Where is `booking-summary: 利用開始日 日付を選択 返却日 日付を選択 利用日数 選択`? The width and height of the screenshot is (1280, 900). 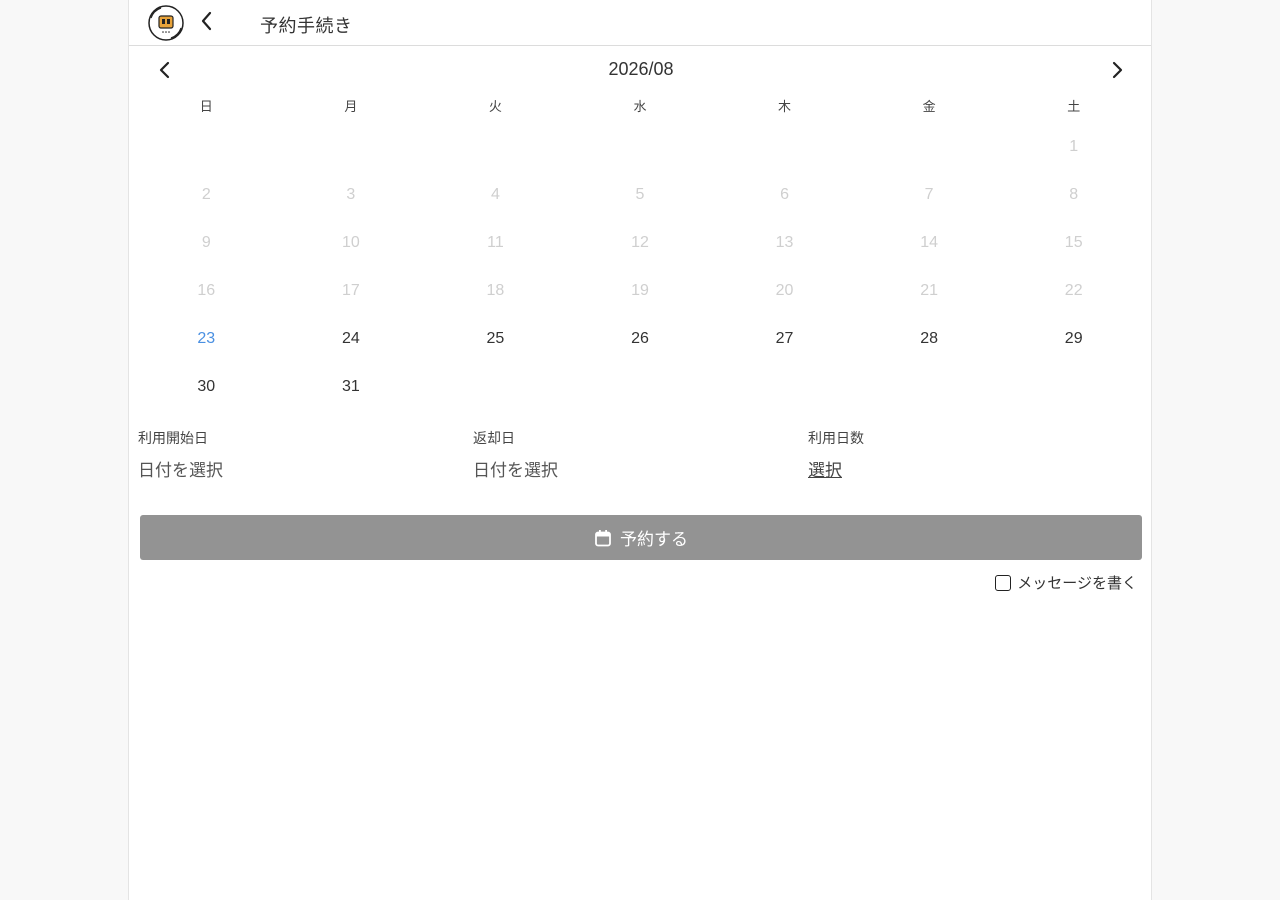
booking-summary: 利用開始日 日付を選択 返却日 日付を選択 利用日数 選択 is located at coordinates (641, 454).